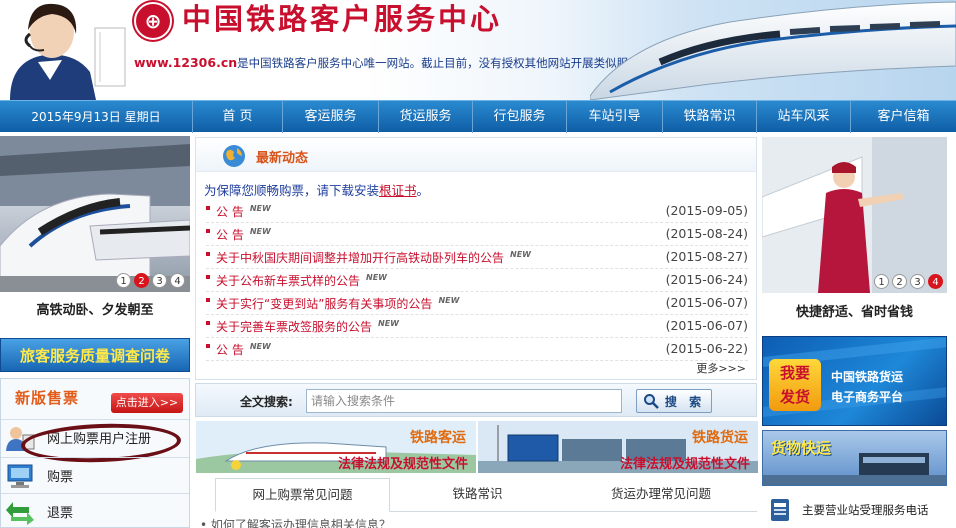 The image size is (956, 528). I want to click on refund-ticket-link: 退票, so click(95, 510).